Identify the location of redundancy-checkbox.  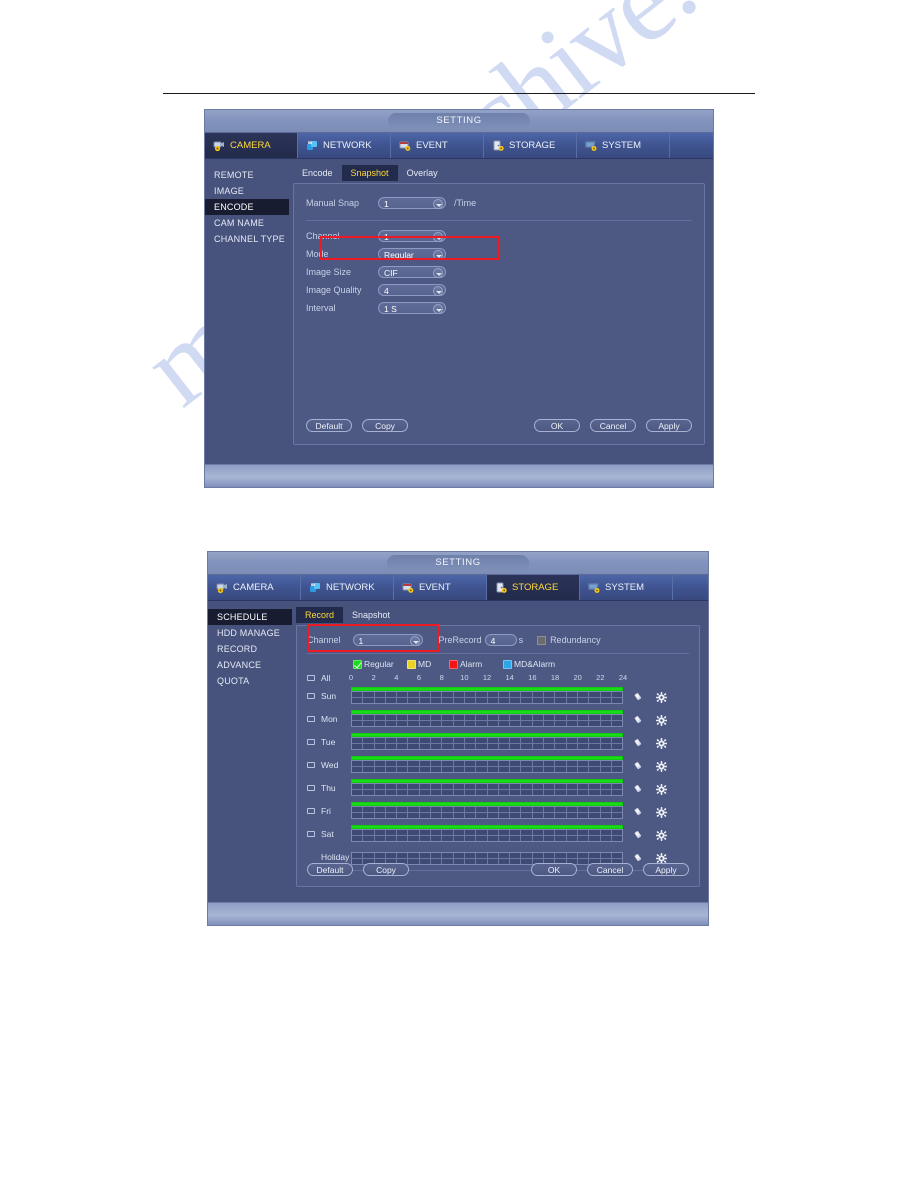
(542, 640).